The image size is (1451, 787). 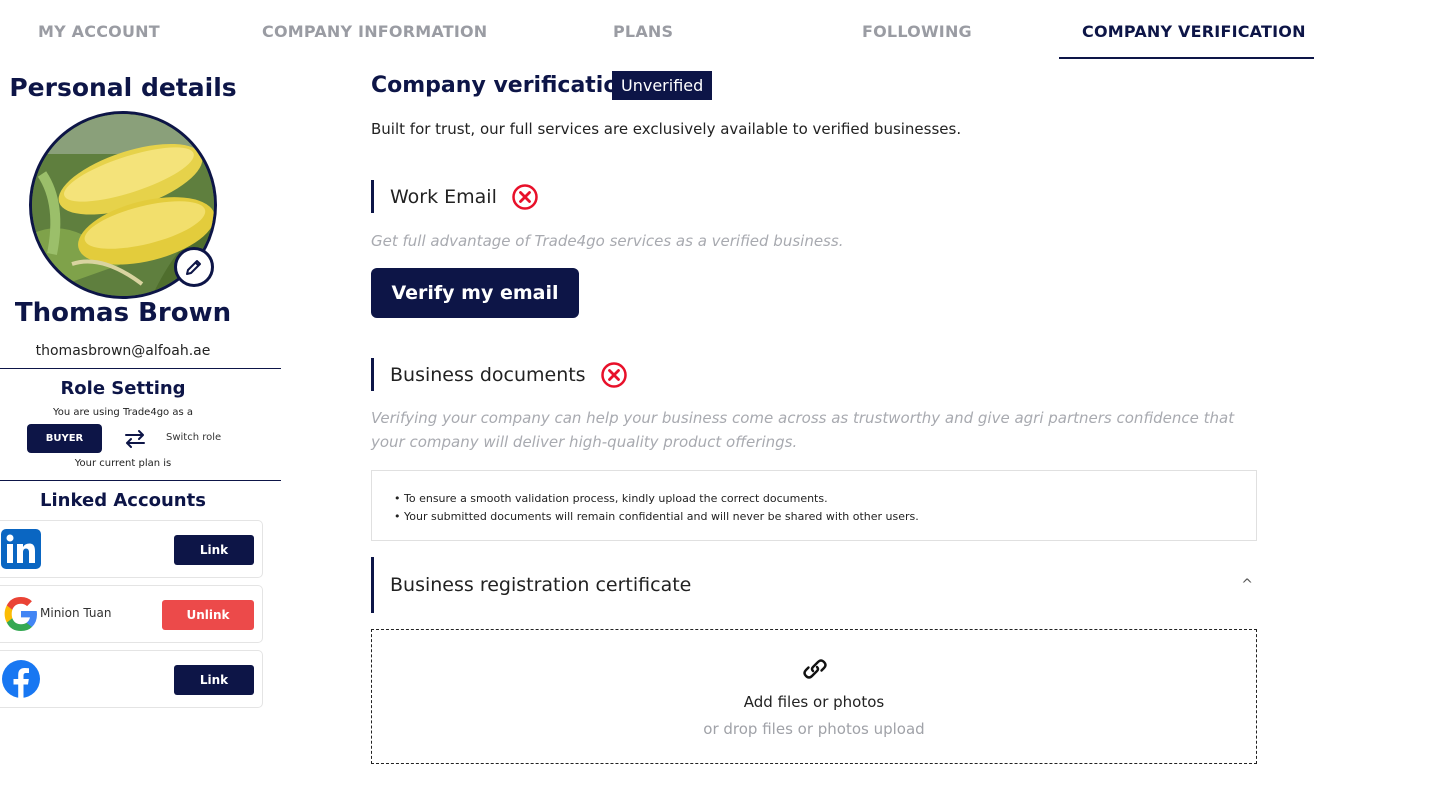 What do you see at coordinates (131, 614) in the screenshot?
I see `linked-account-google: Minion Tuan Unlink` at bounding box center [131, 614].